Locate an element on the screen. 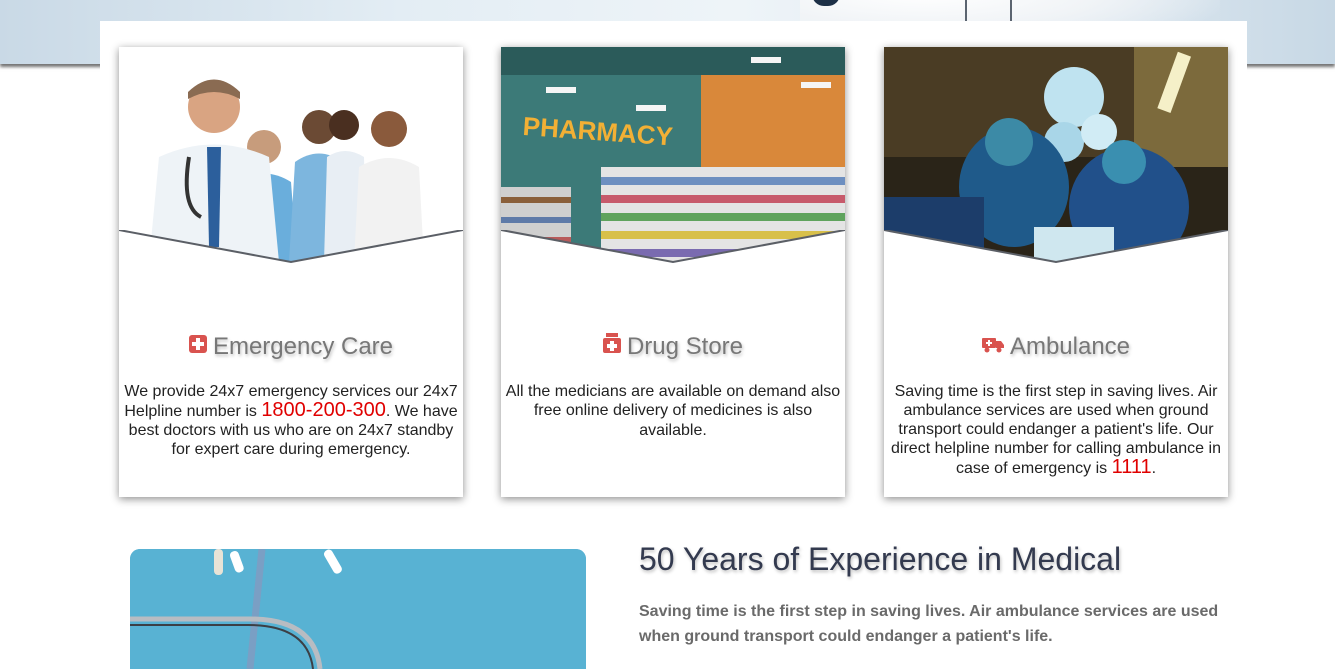  stethoscope-image is located at coordinates (358, 609).